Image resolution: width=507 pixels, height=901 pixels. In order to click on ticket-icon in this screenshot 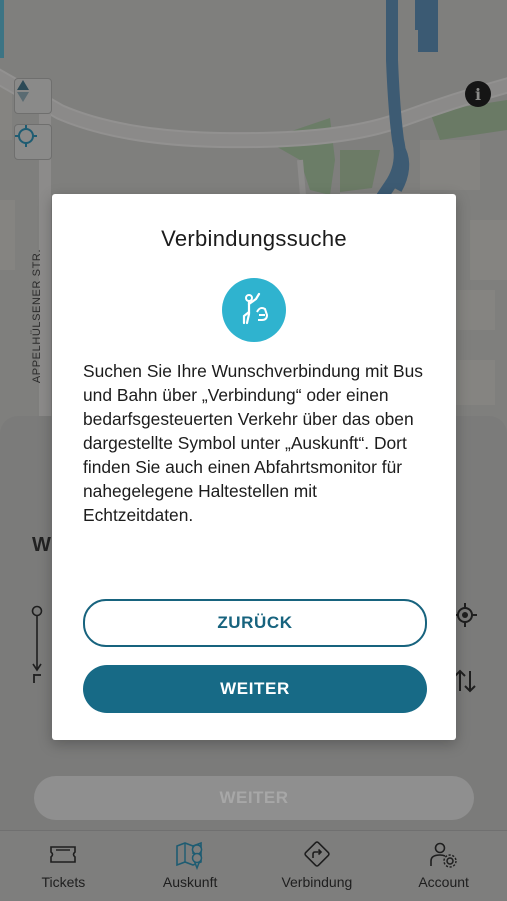, I will do `click(63, 854)`.